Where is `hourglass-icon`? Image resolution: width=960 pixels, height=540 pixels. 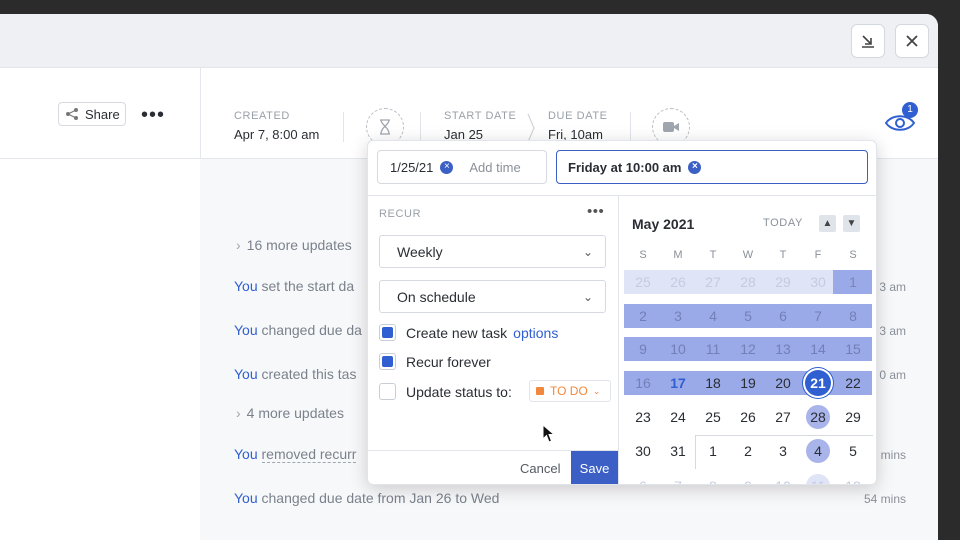 hourglass-icon is located at coordinates (385, 127).